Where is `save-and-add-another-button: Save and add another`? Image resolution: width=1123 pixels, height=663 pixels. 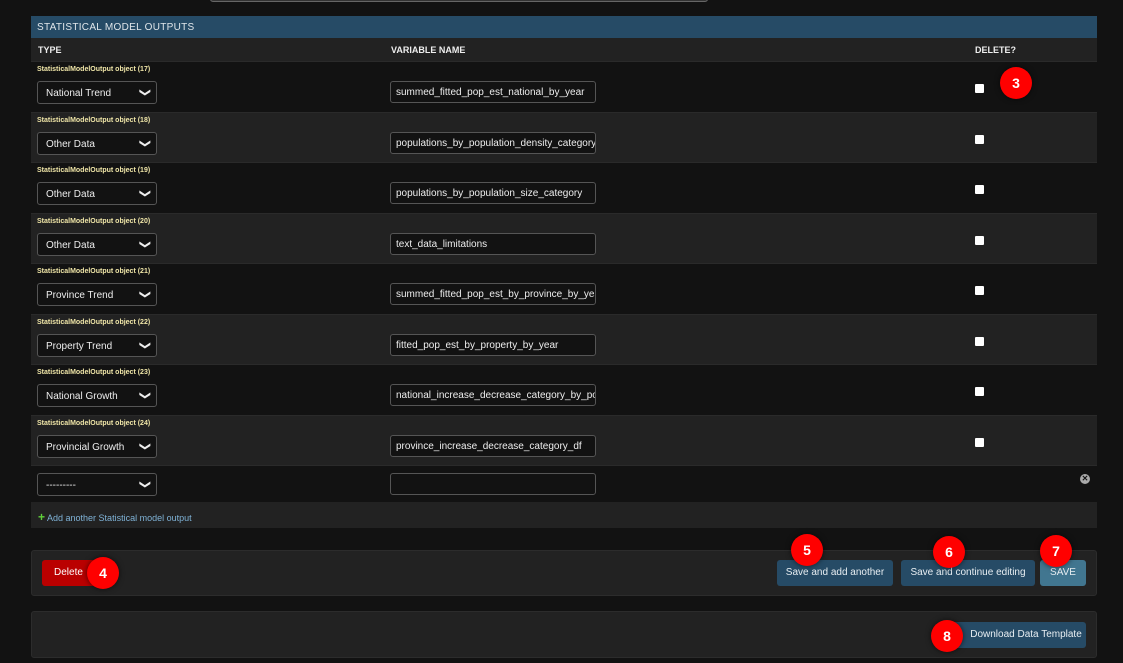
save-and-add-another-button: Save and add another is located at coordinates (835, 573).